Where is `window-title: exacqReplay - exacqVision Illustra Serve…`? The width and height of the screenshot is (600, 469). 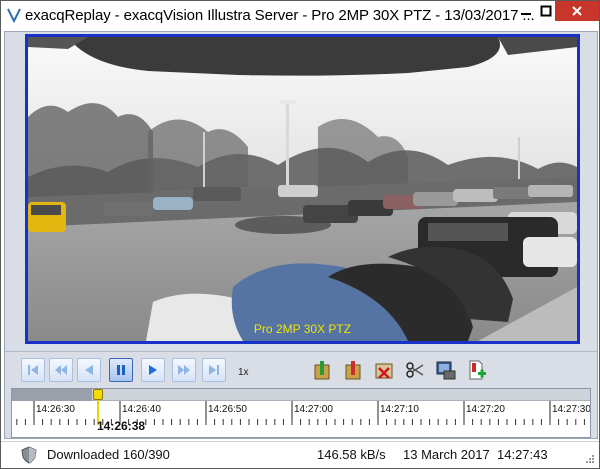 window-title: exacqReplay - exacqVision Illustra Serve… is located at coordinates (280, 15).